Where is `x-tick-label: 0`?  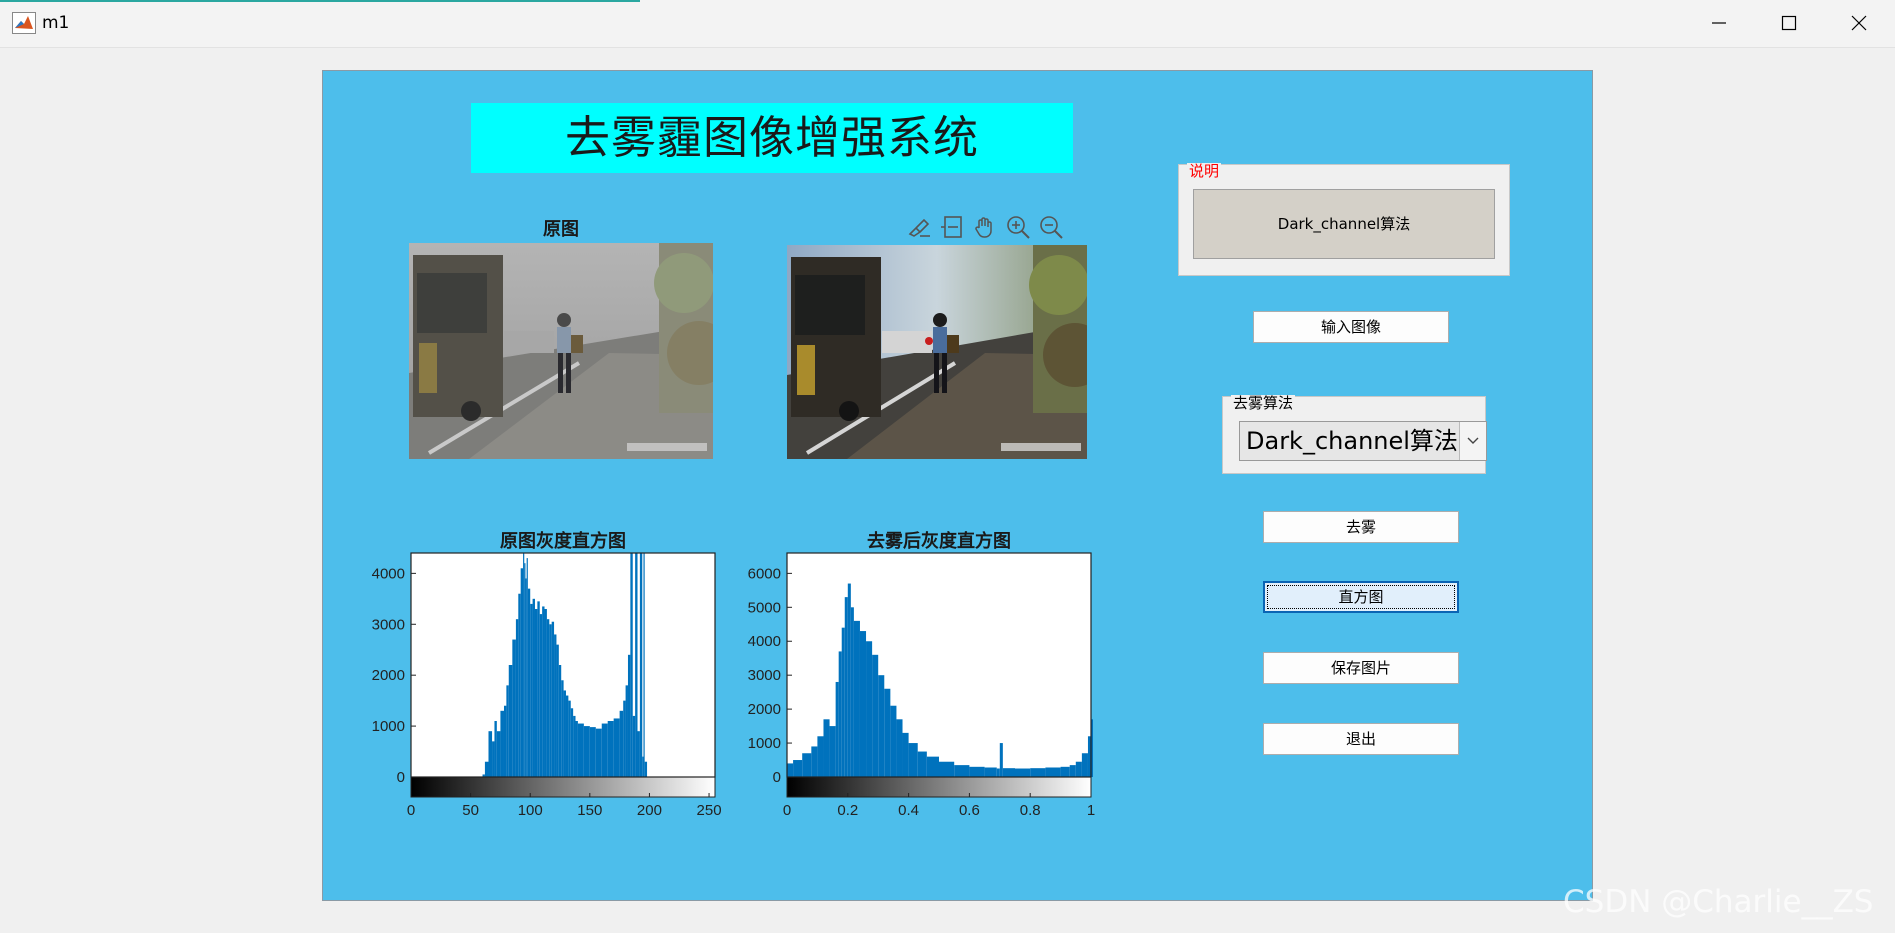 x-tick-label: 0 is located at coordinates (787, 810).